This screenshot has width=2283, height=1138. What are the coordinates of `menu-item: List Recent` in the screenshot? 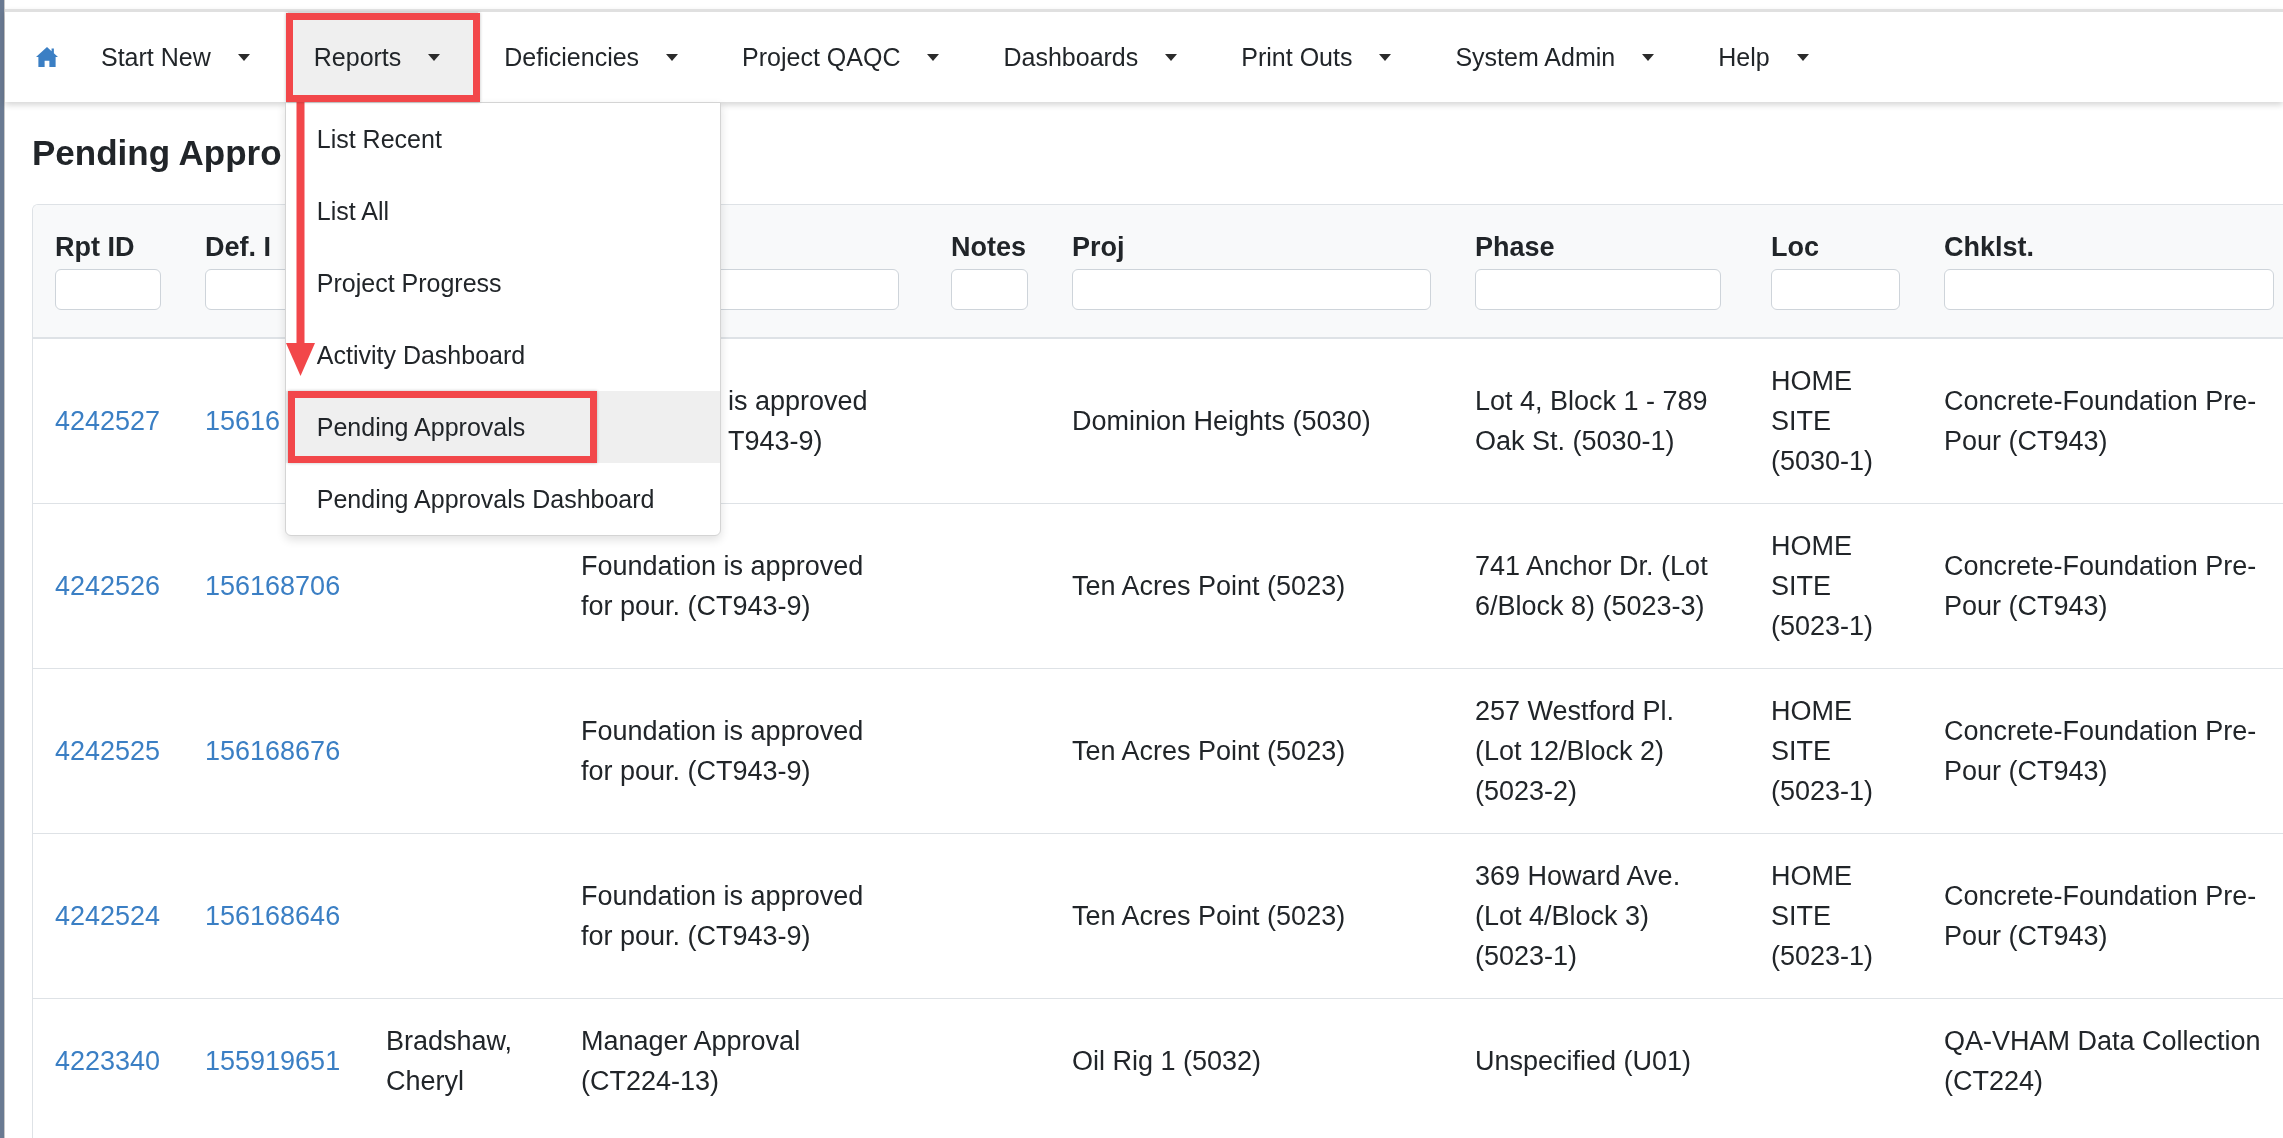 It's located at (502, 139).